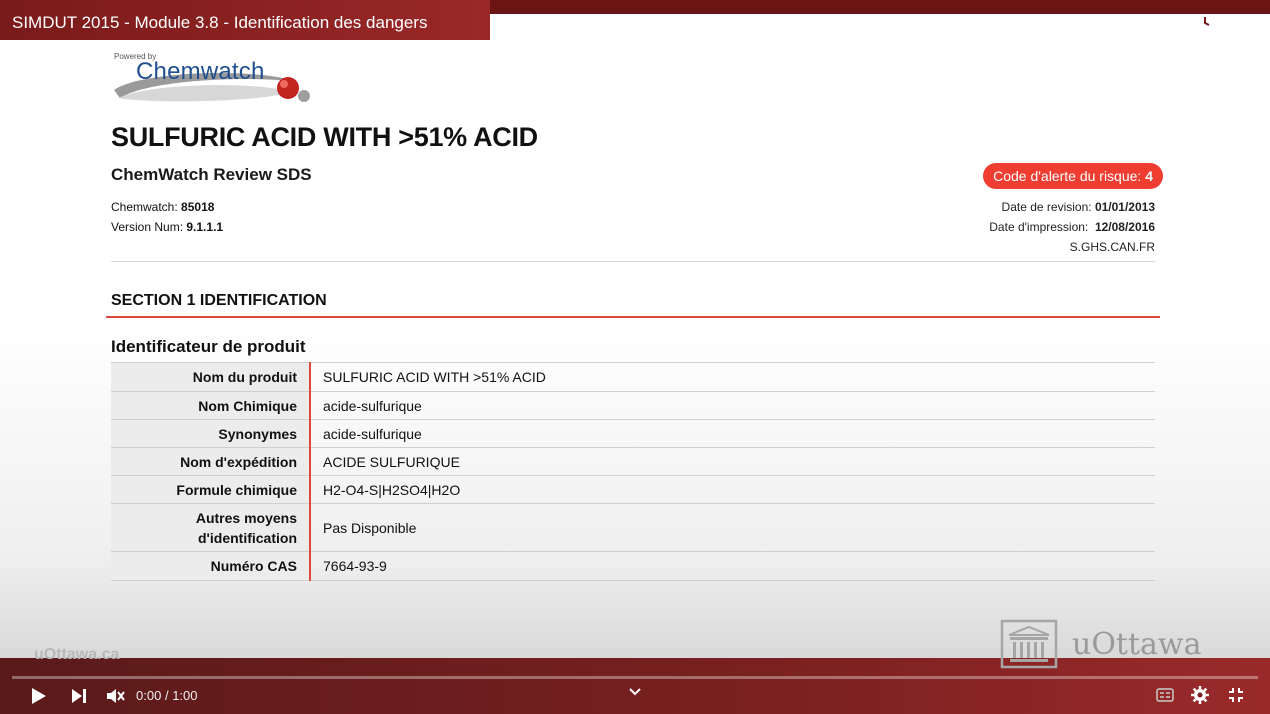  Describe the element at coordinates (1205, 23) in the screenshot. I see `watch-later-icon` at that location.